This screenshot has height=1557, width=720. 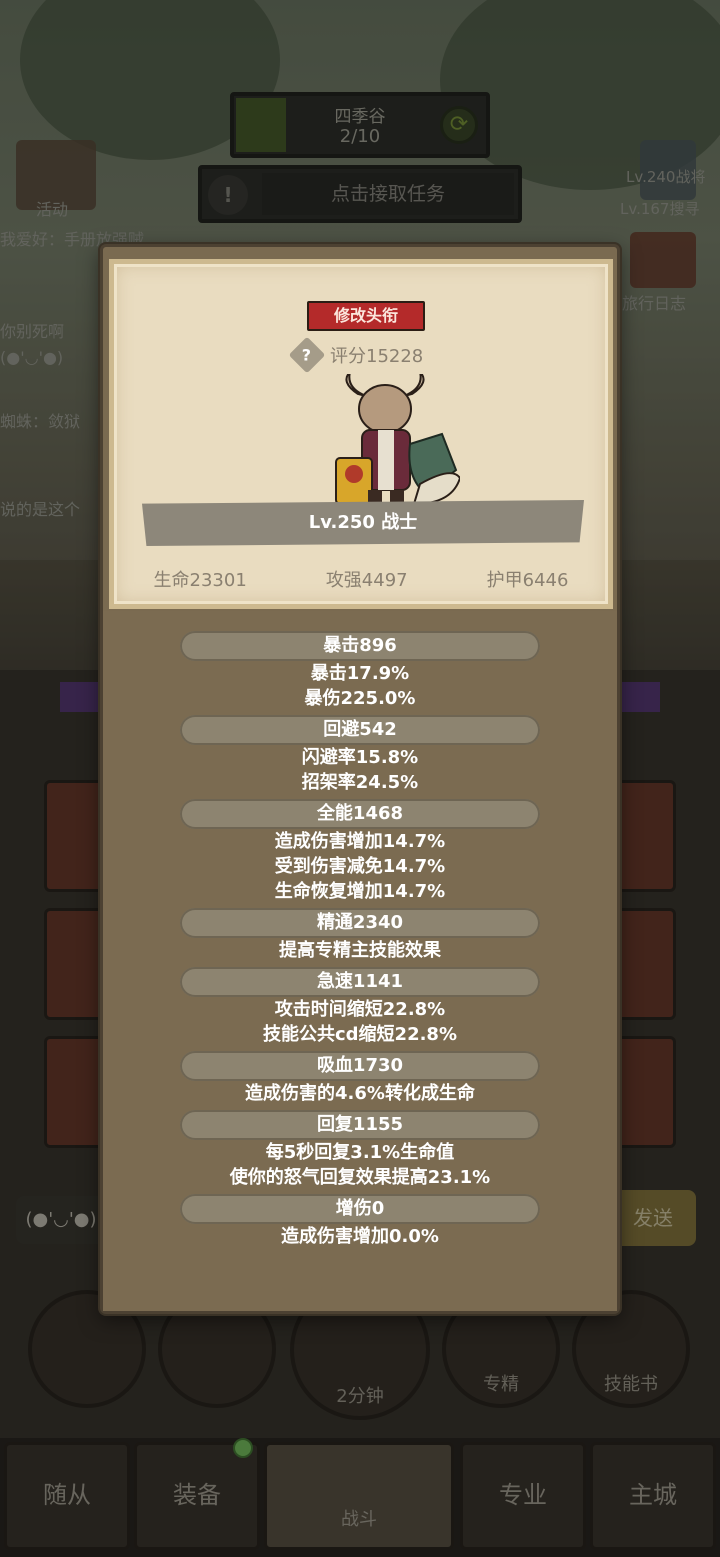 I want to click on stat-group: 回避542 闪避率15.8% 招架率24.5%, so click(x=360, y=755).